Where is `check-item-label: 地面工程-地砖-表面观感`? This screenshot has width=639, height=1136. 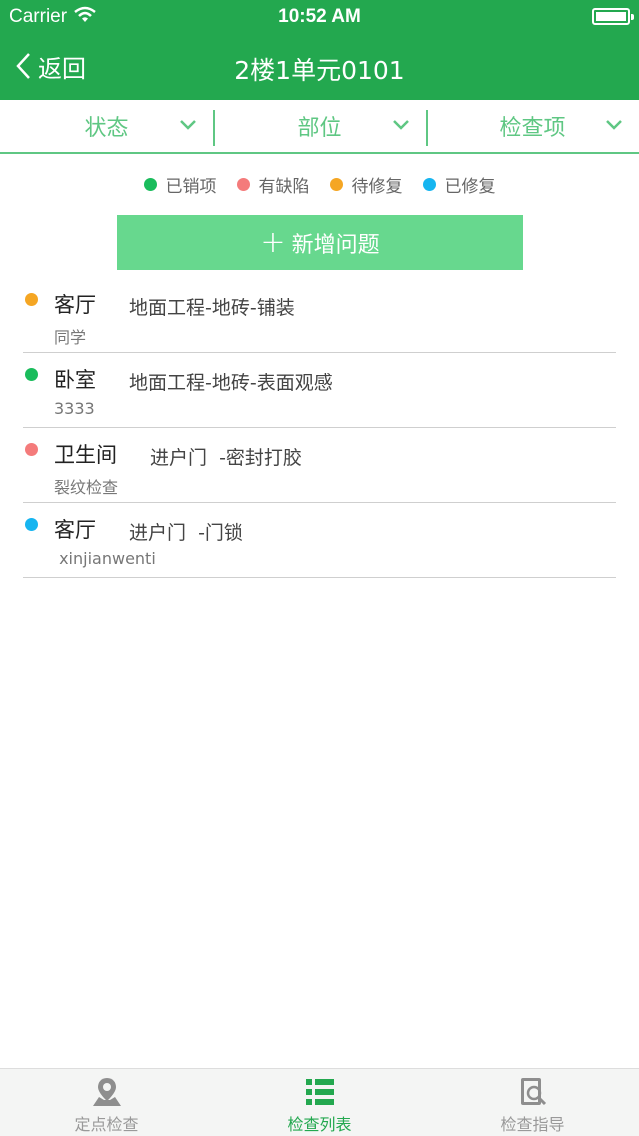
check-item-label: 地面工程-地砖-表面观感 is located at coordinates (231, 383).